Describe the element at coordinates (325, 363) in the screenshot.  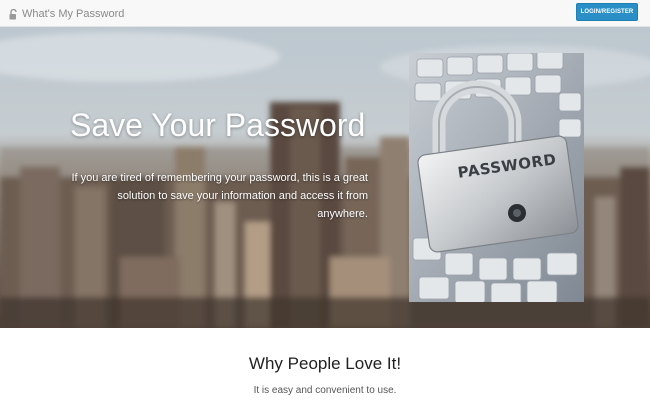
I see `why-people-love-it-heading: Why People Love It!` at that location.